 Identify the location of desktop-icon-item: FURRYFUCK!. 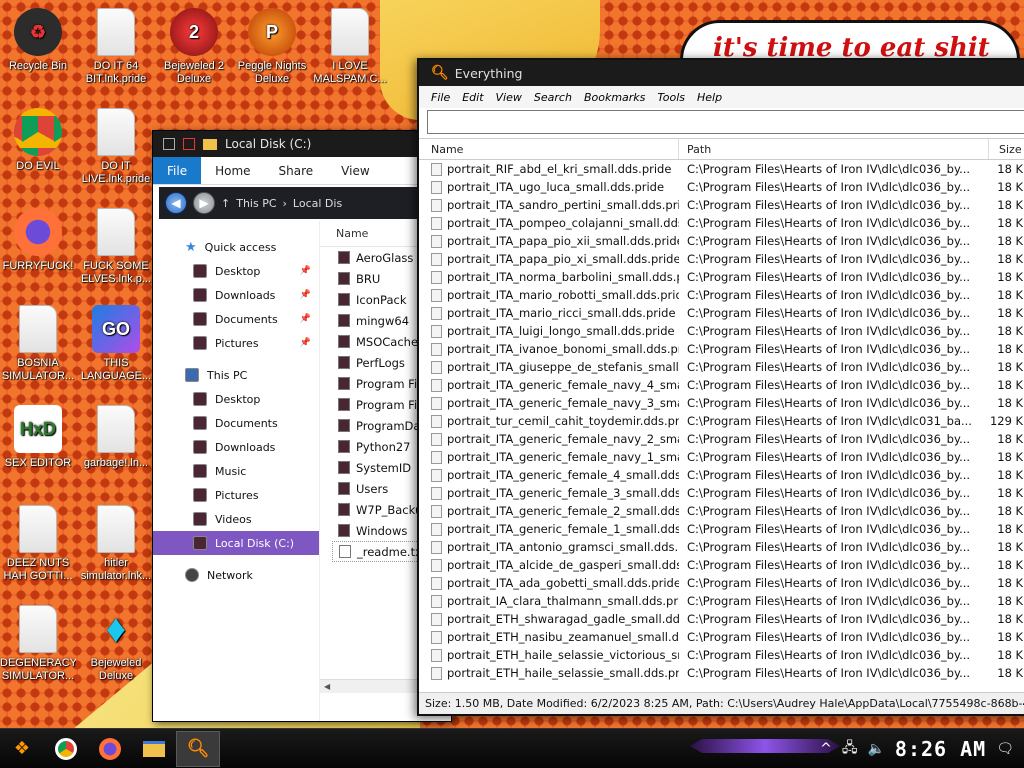
(38, 240).